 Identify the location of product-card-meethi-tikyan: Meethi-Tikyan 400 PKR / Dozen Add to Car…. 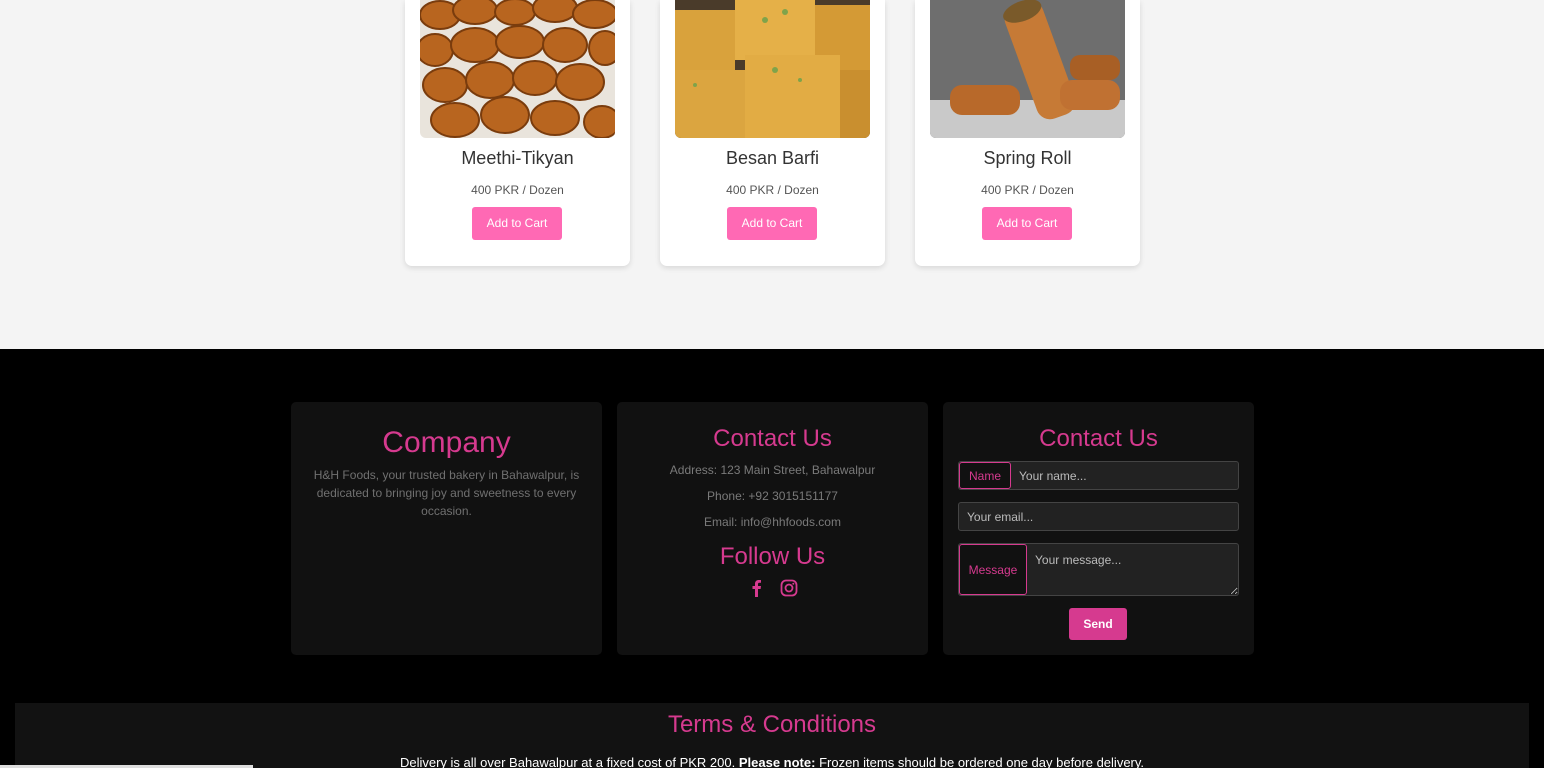
(517, 133).